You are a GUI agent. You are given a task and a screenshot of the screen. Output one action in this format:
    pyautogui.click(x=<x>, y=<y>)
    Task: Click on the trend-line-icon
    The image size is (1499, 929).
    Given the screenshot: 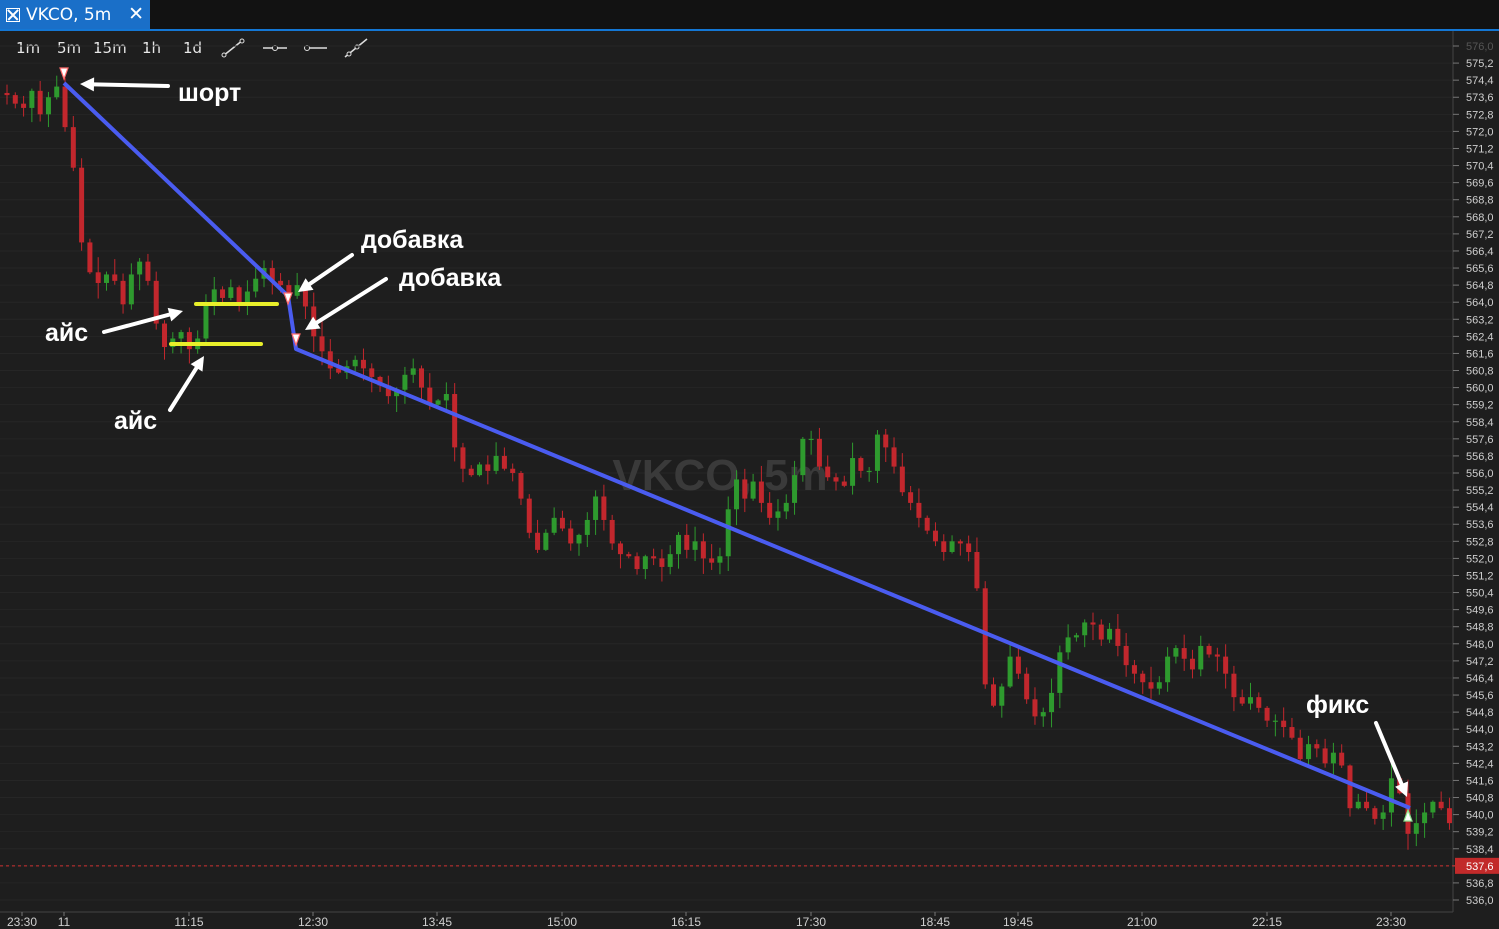 What is the action you would take?
    pyautogui.click(x=233, y=48)
    